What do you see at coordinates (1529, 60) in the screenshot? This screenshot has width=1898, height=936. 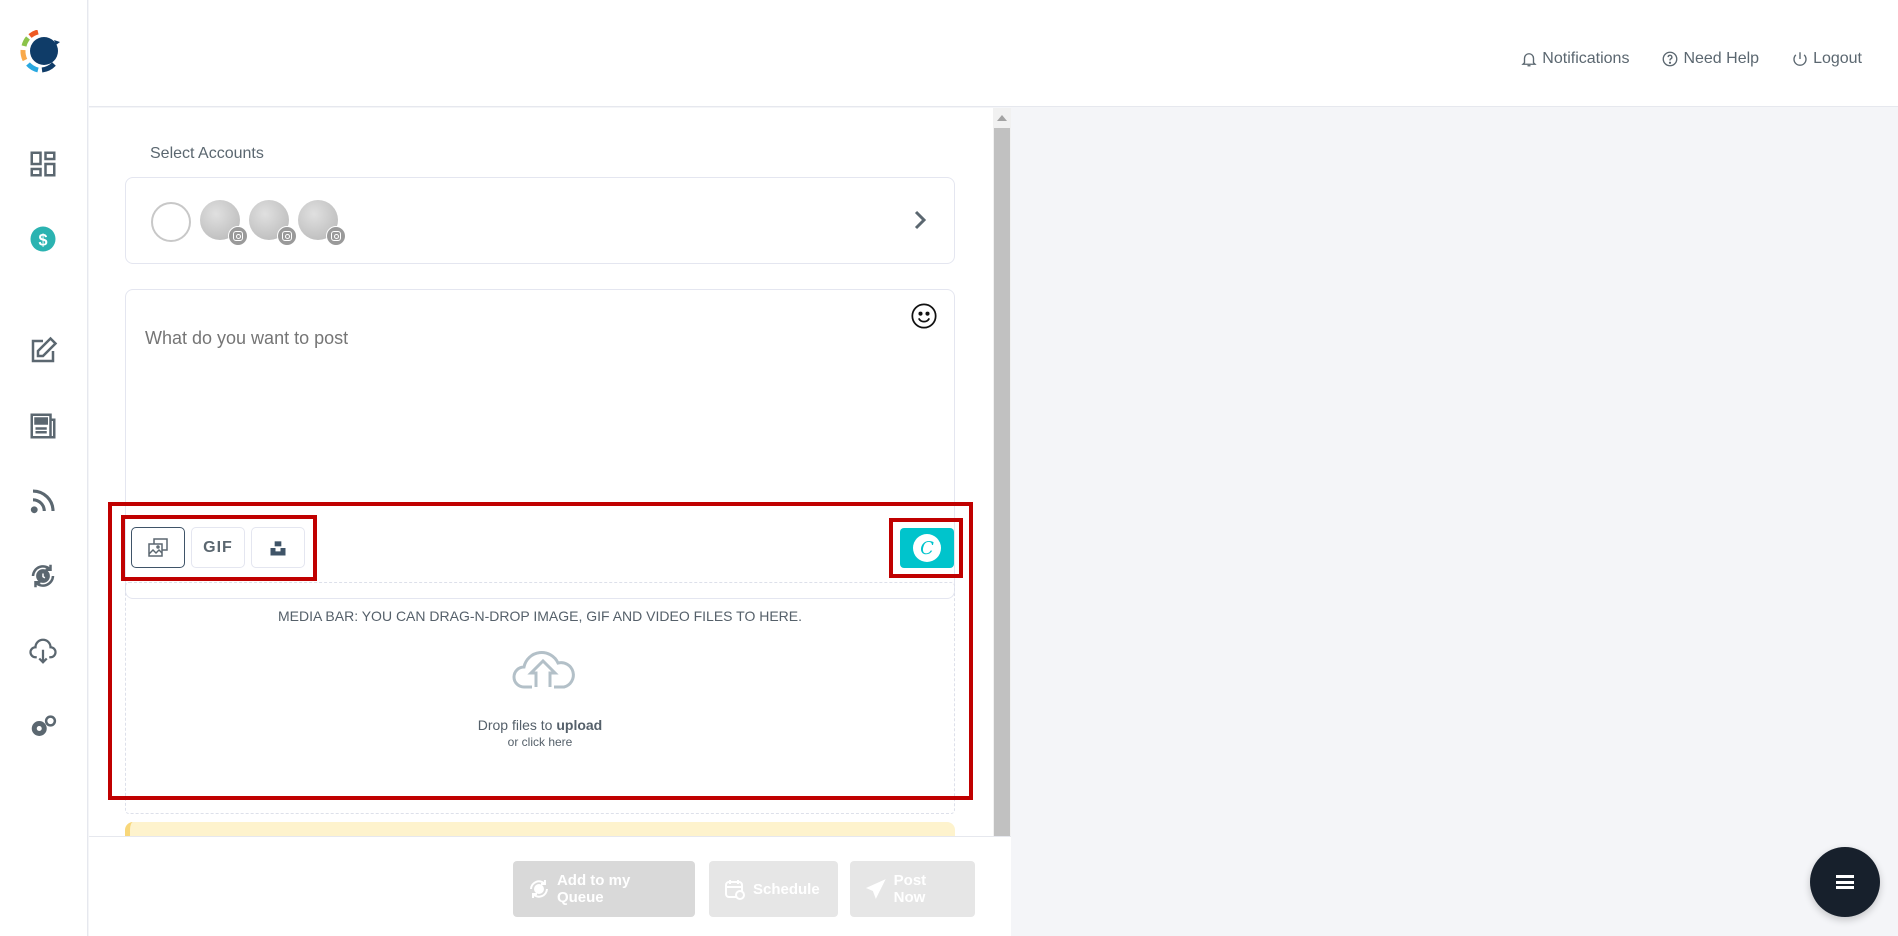 I see `bell-icon` at bounding box center [1529, 60].